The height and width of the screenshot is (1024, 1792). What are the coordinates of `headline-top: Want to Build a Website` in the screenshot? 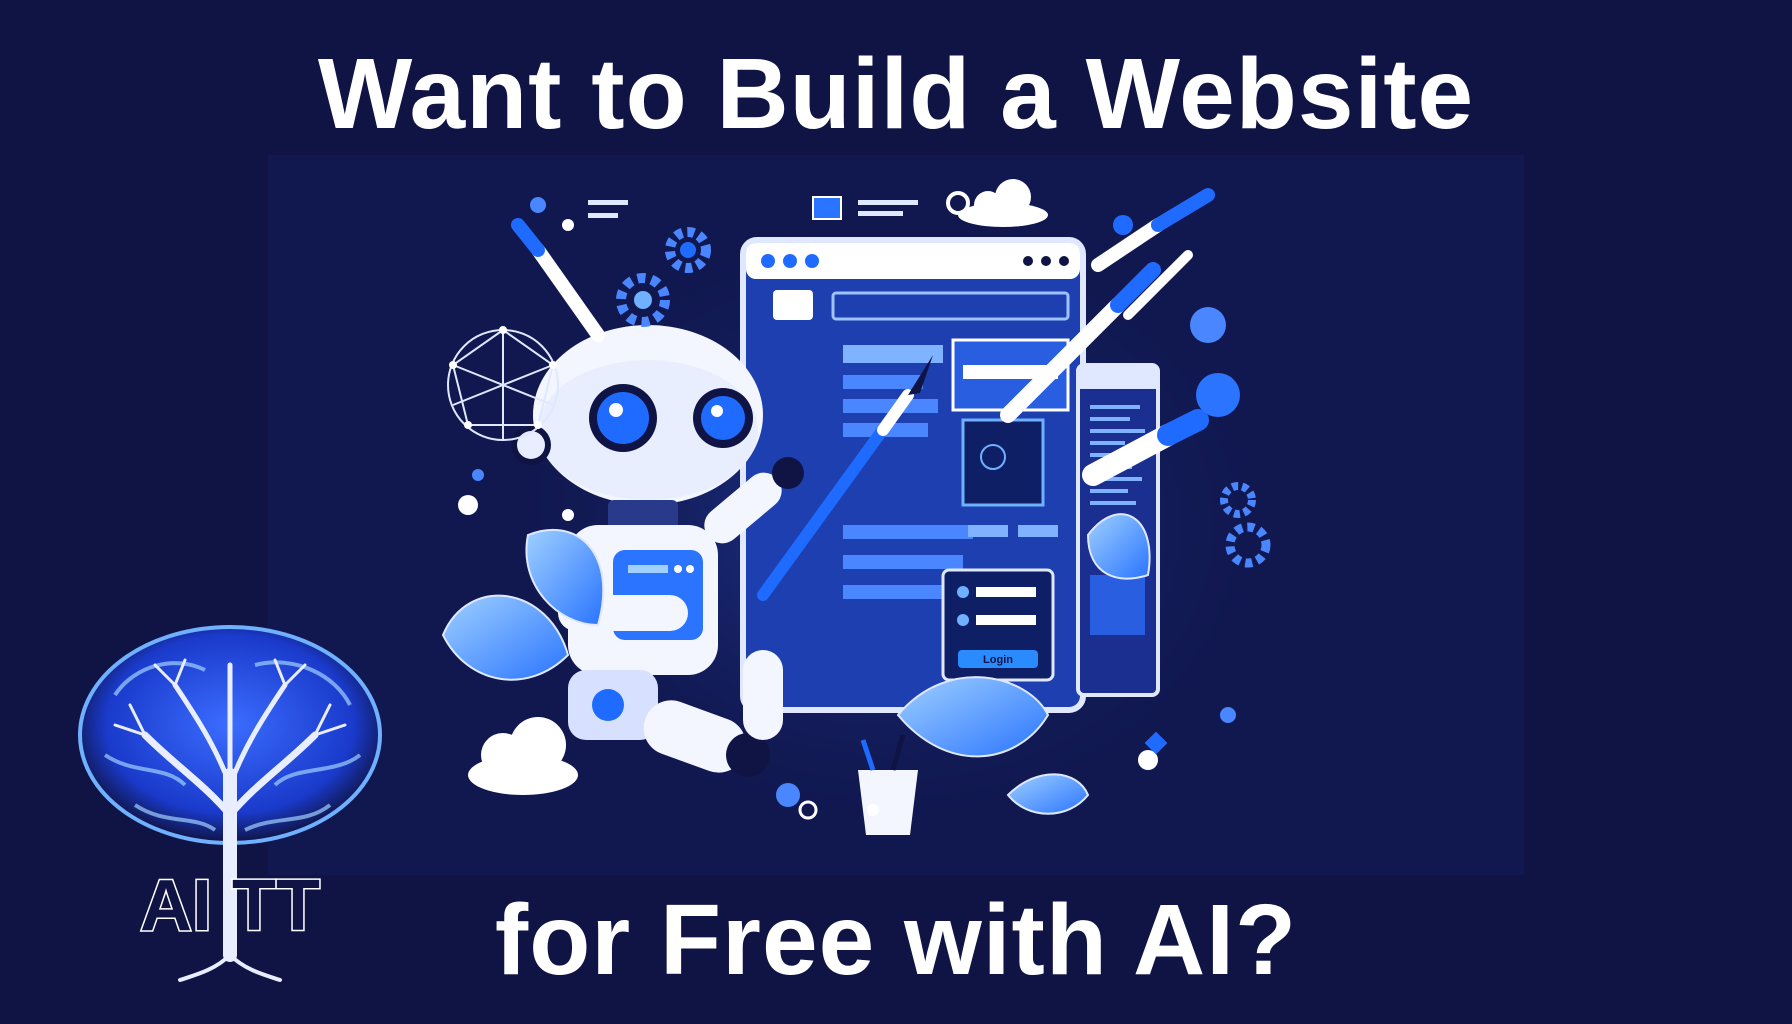 It's located at (896, 94).